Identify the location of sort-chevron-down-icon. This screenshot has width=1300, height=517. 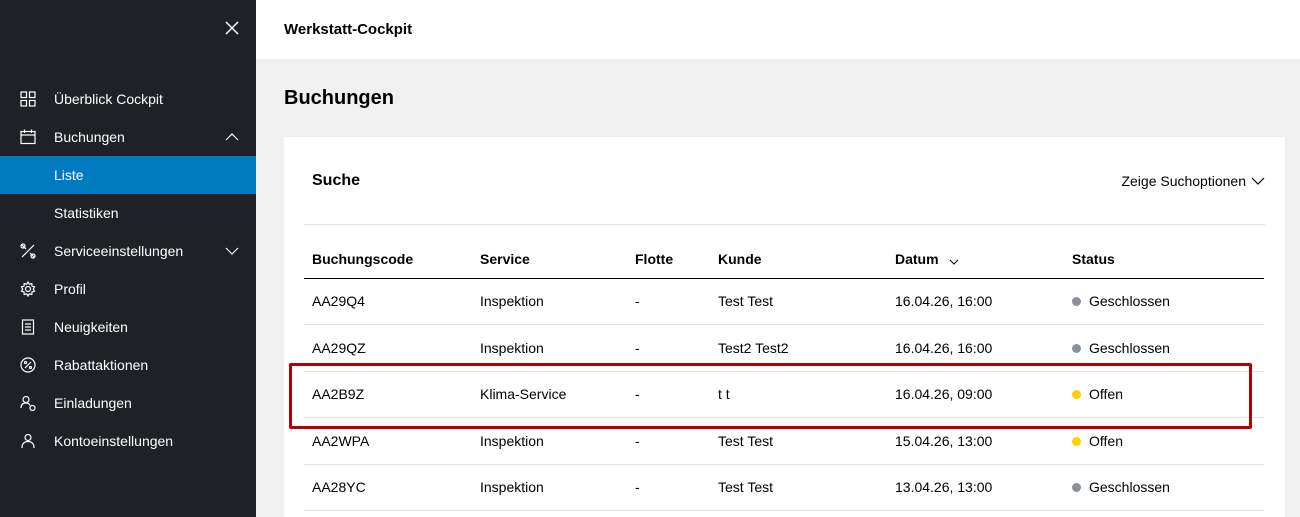
(954, 260).